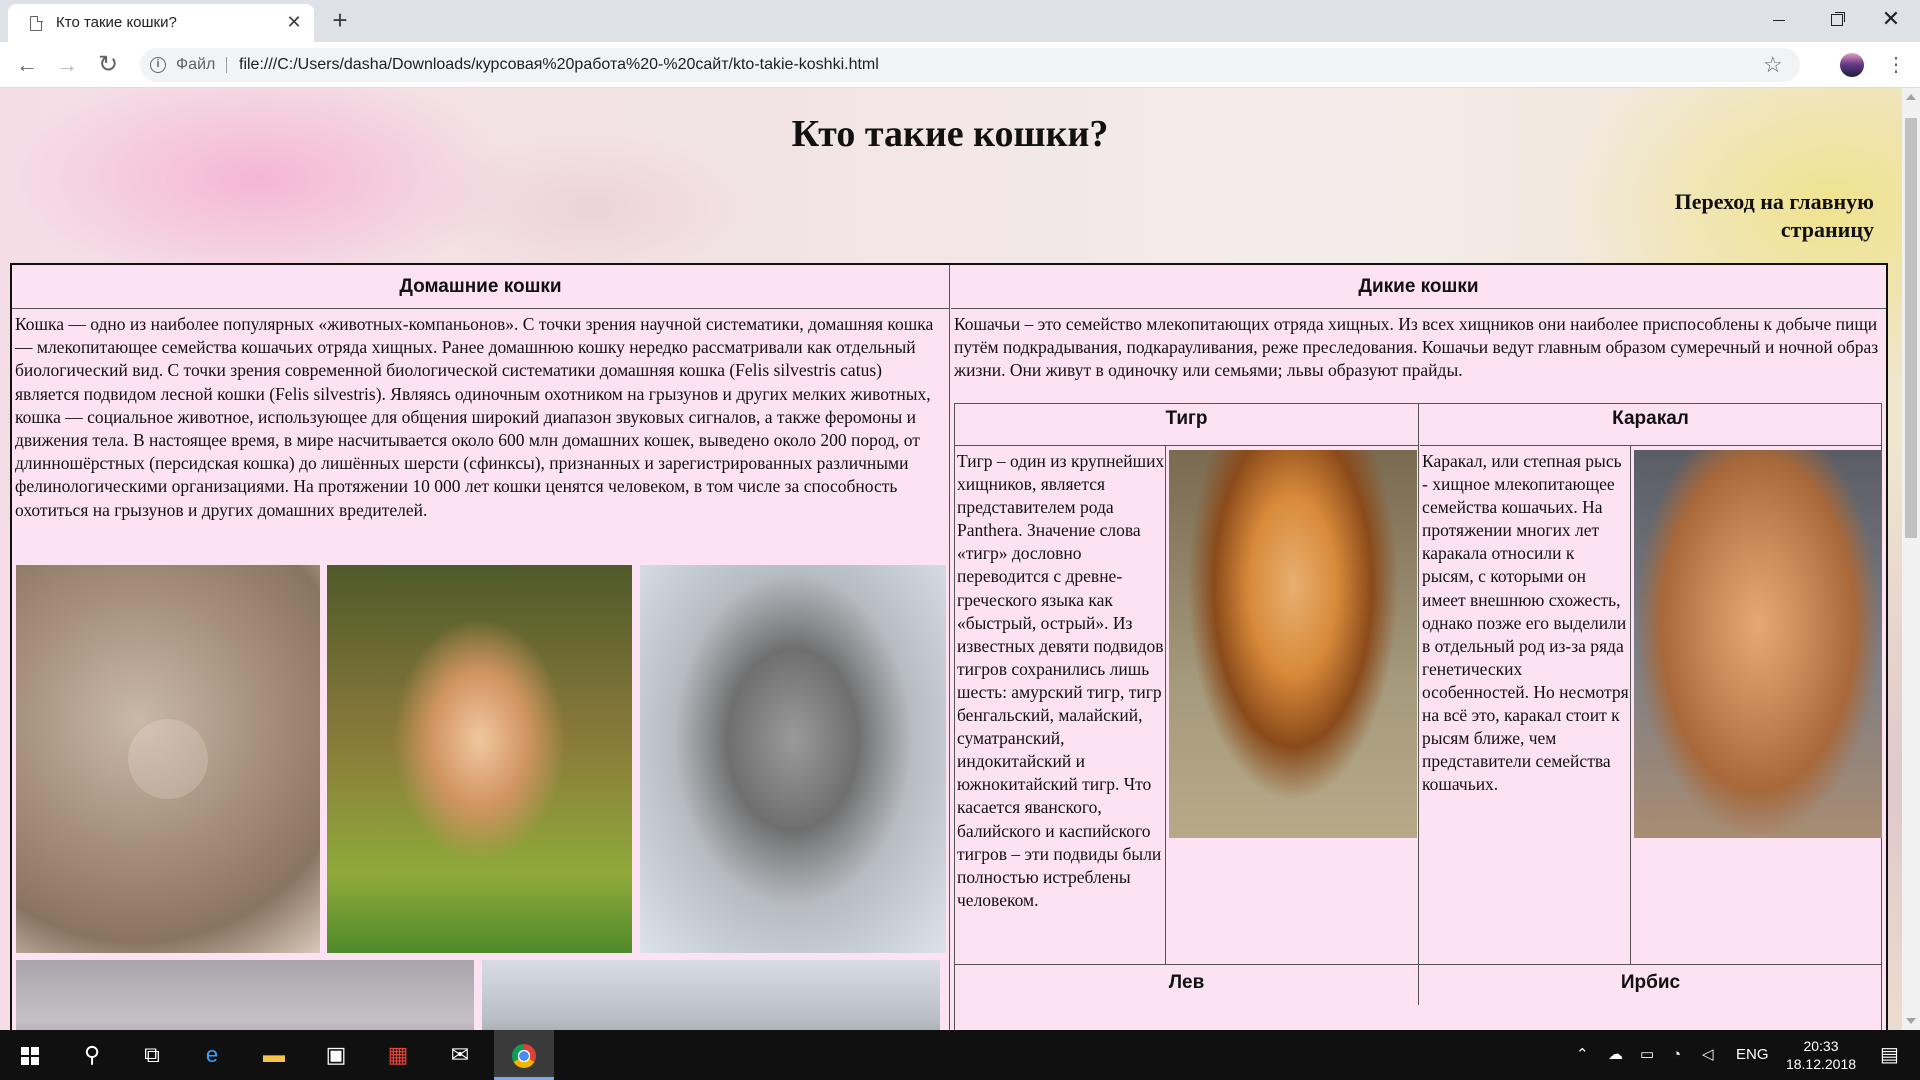 This screenshot has width=1920, height=1080. I want to click on domestic-cats-heading: Домашние кошки, so click(480, 287).